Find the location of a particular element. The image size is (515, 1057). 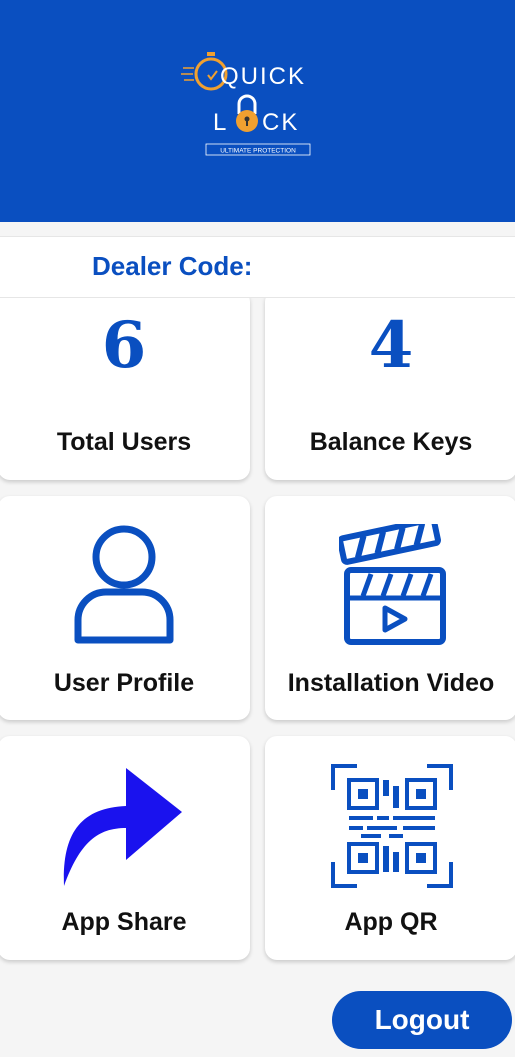

clapperboard-play-icon is located at coordinates (392, 584).